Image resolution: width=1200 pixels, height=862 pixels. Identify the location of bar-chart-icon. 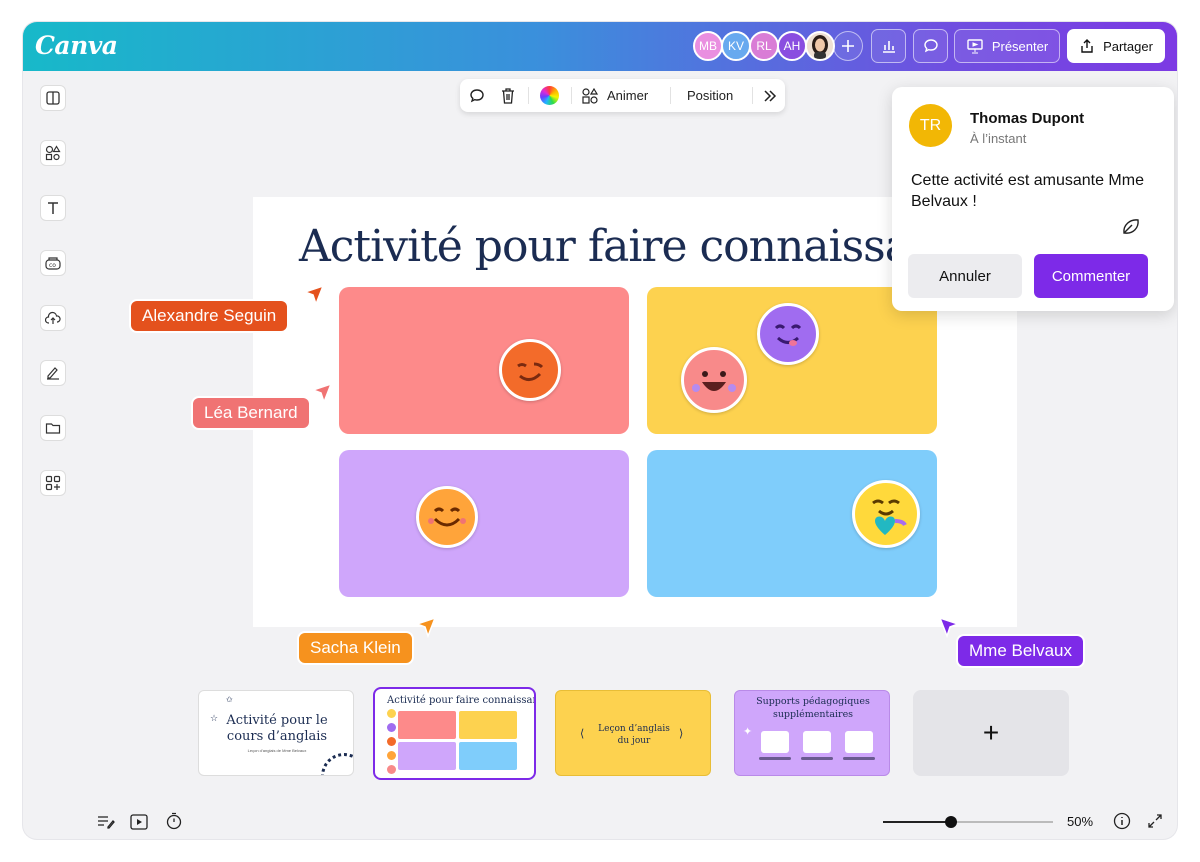
(888, 47).